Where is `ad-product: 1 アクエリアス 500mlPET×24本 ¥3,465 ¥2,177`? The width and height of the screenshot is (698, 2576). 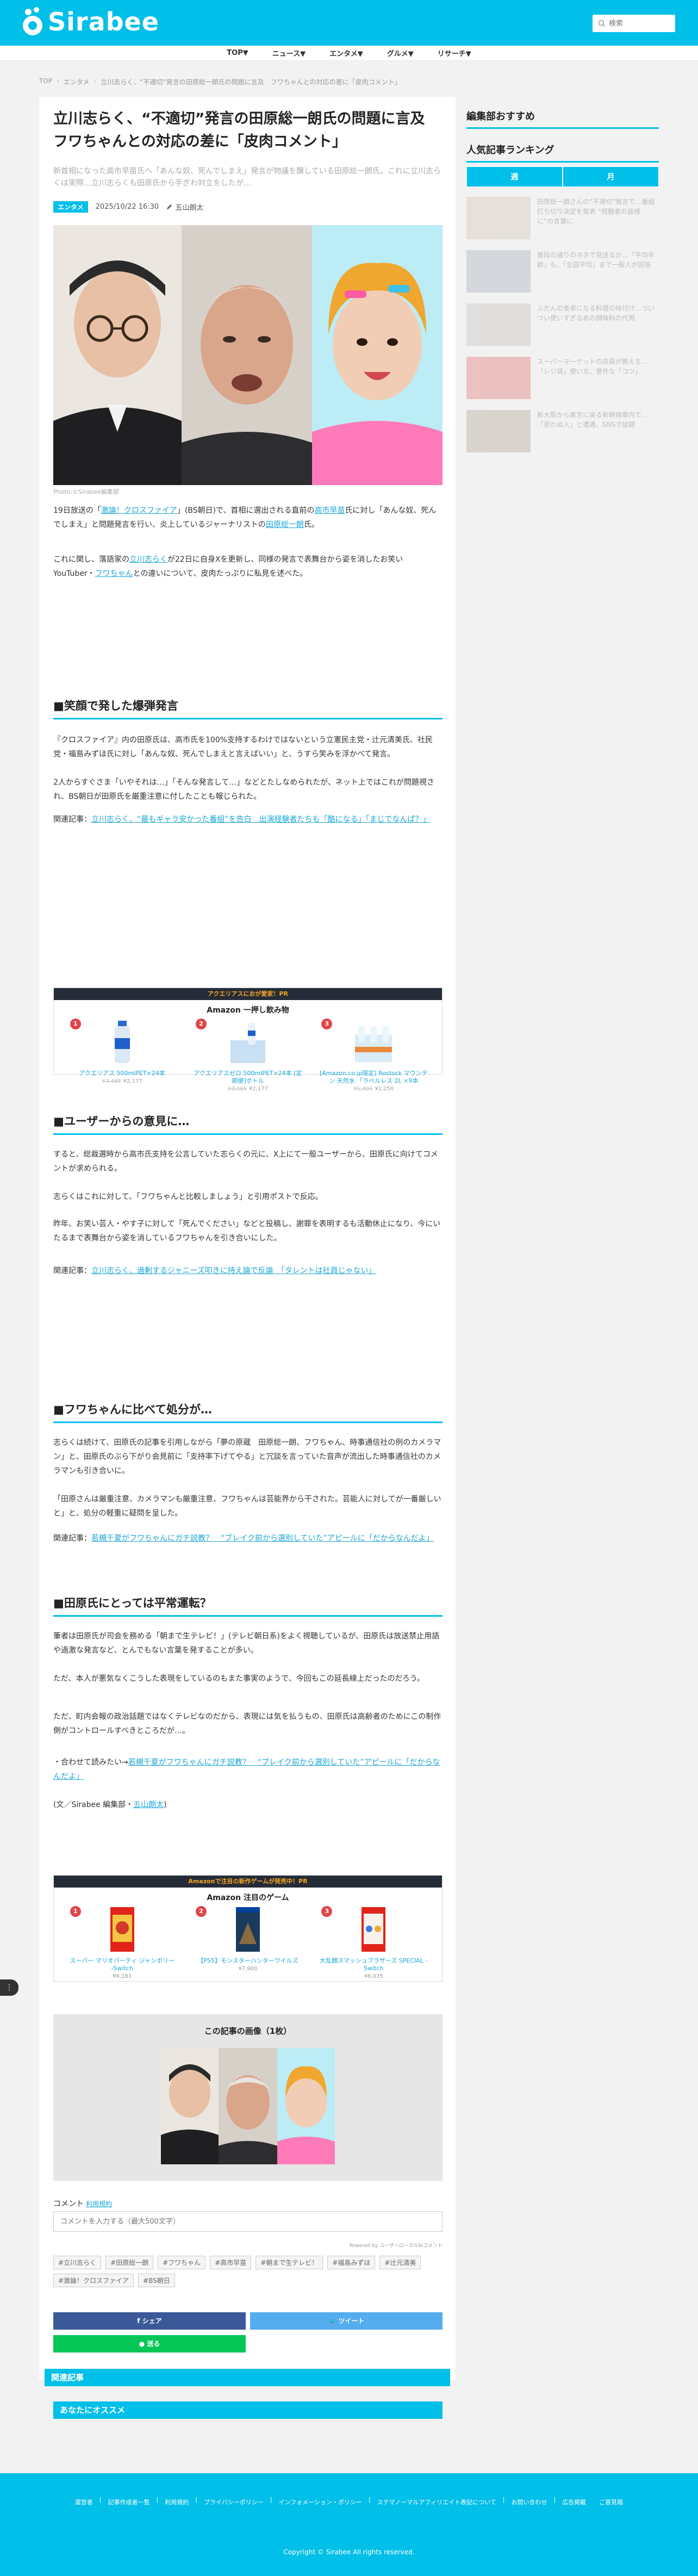 ad-product: 1 アクエリアス 500mlPET×24本 ¥3,465 ¥2,177 is located at coordinates (122, 1055).